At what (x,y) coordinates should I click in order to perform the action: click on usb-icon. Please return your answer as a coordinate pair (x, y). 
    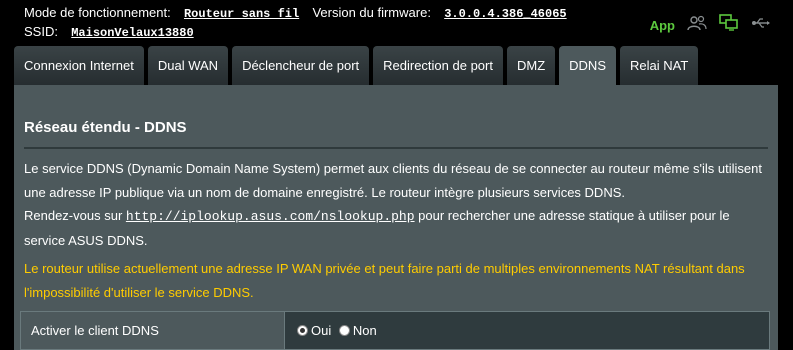
    Looking at the image, I should click on (761, 25).